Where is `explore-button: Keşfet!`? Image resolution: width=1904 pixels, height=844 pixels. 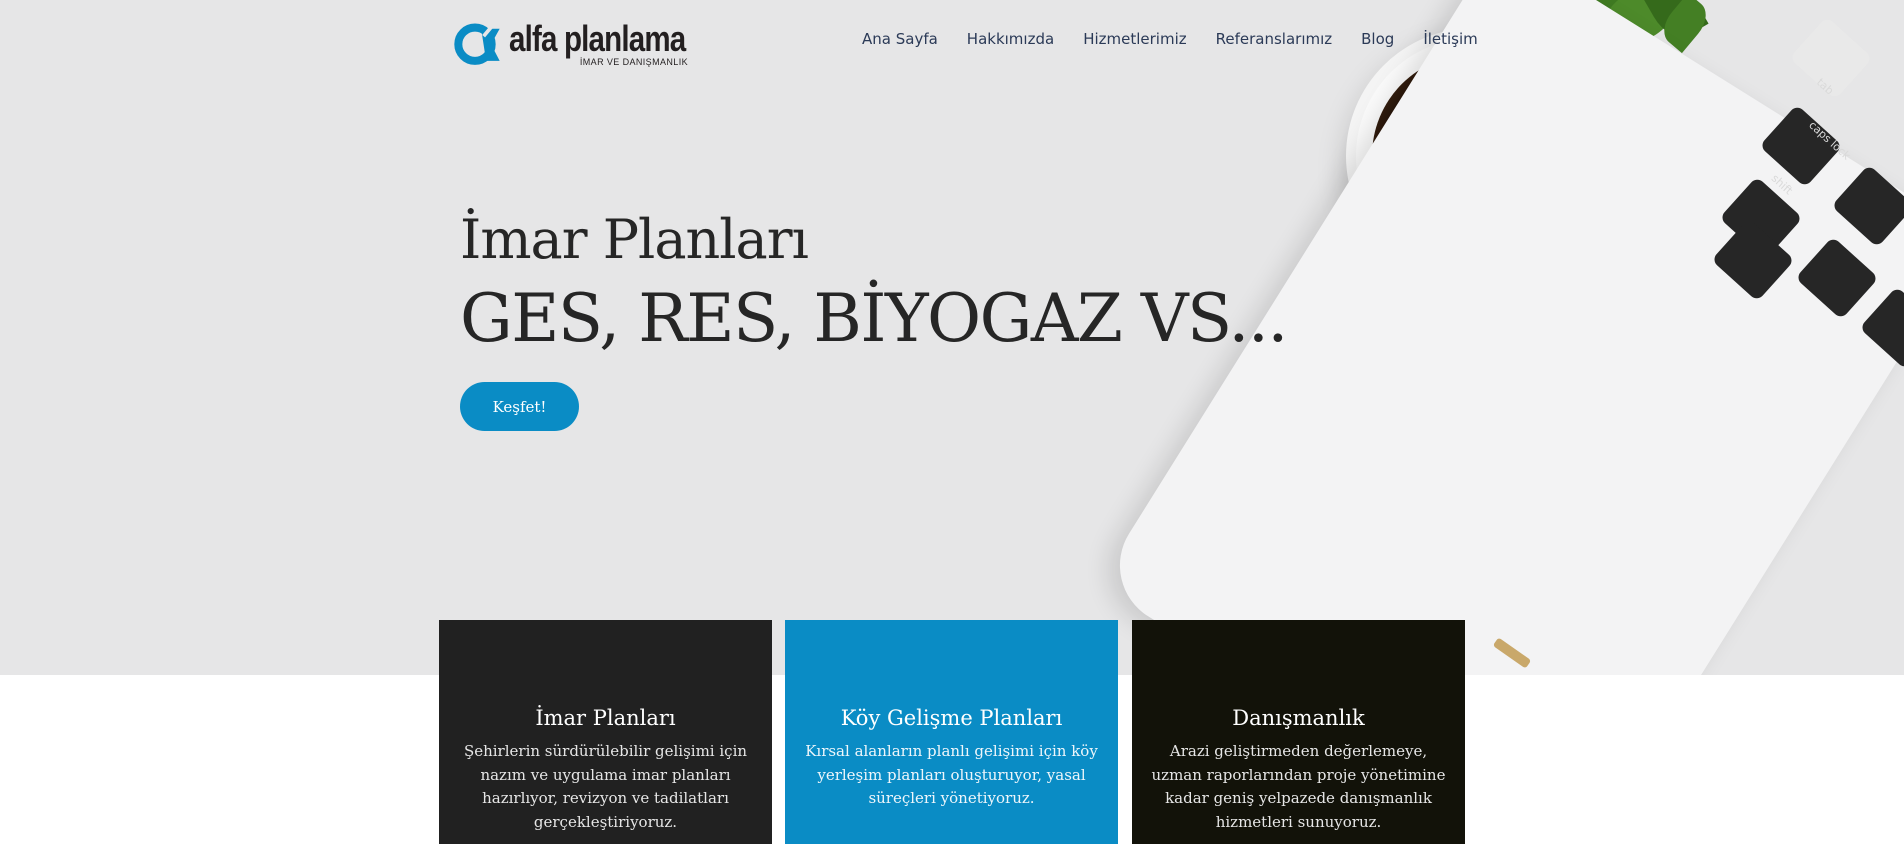 explore-button: Keşfet! is located at coordinates (519, 406).